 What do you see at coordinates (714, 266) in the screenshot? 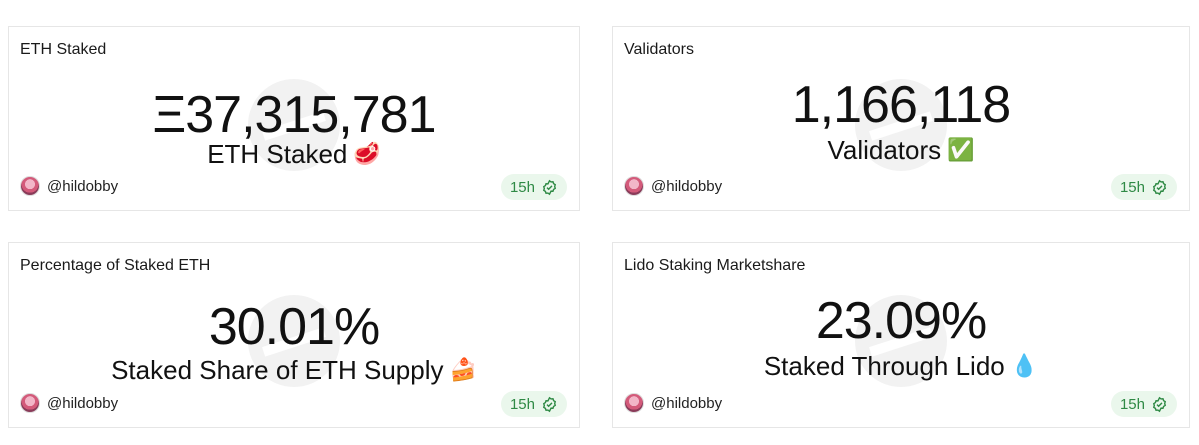
I see `card-title: Lido Staking Marketshare` at bounding box center [714, 266].